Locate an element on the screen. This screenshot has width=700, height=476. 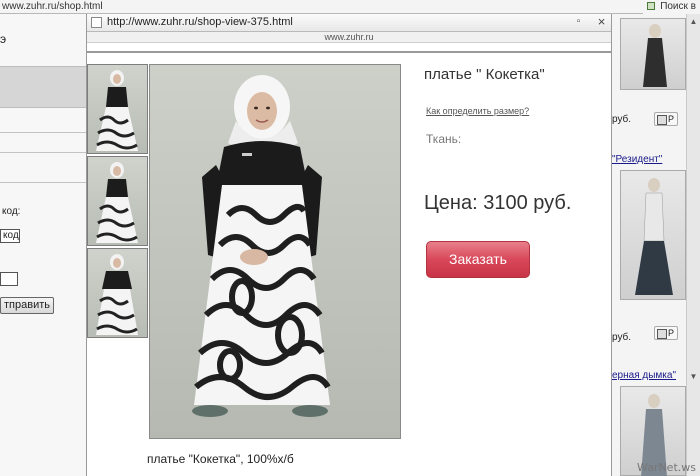
background-product-title-2: "Резидент" is located at coordinates (637, 159).